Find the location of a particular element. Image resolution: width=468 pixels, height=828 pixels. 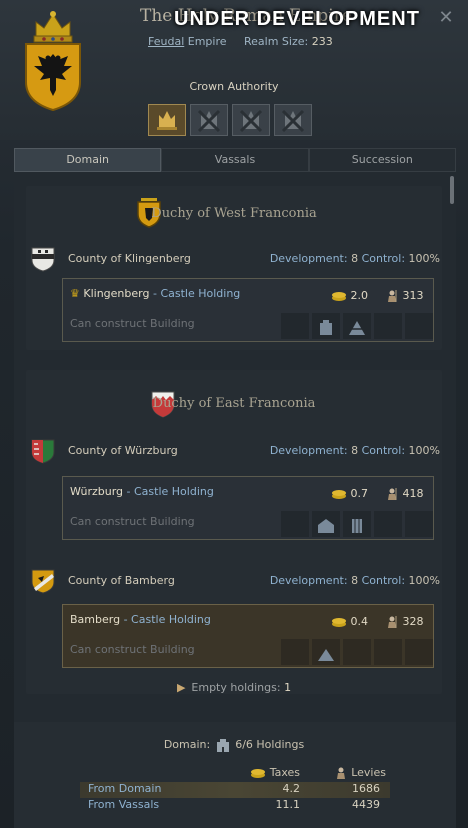

realm-size-value: 233 is located at coordinates (322, 41).